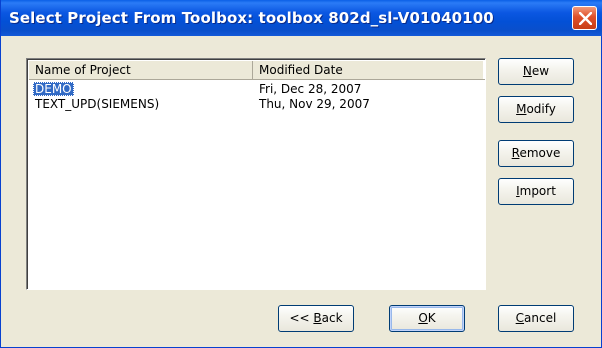  Describe the element at coordinates (423, 318) in the screenshot. I see `mnemonic: O` at that location.